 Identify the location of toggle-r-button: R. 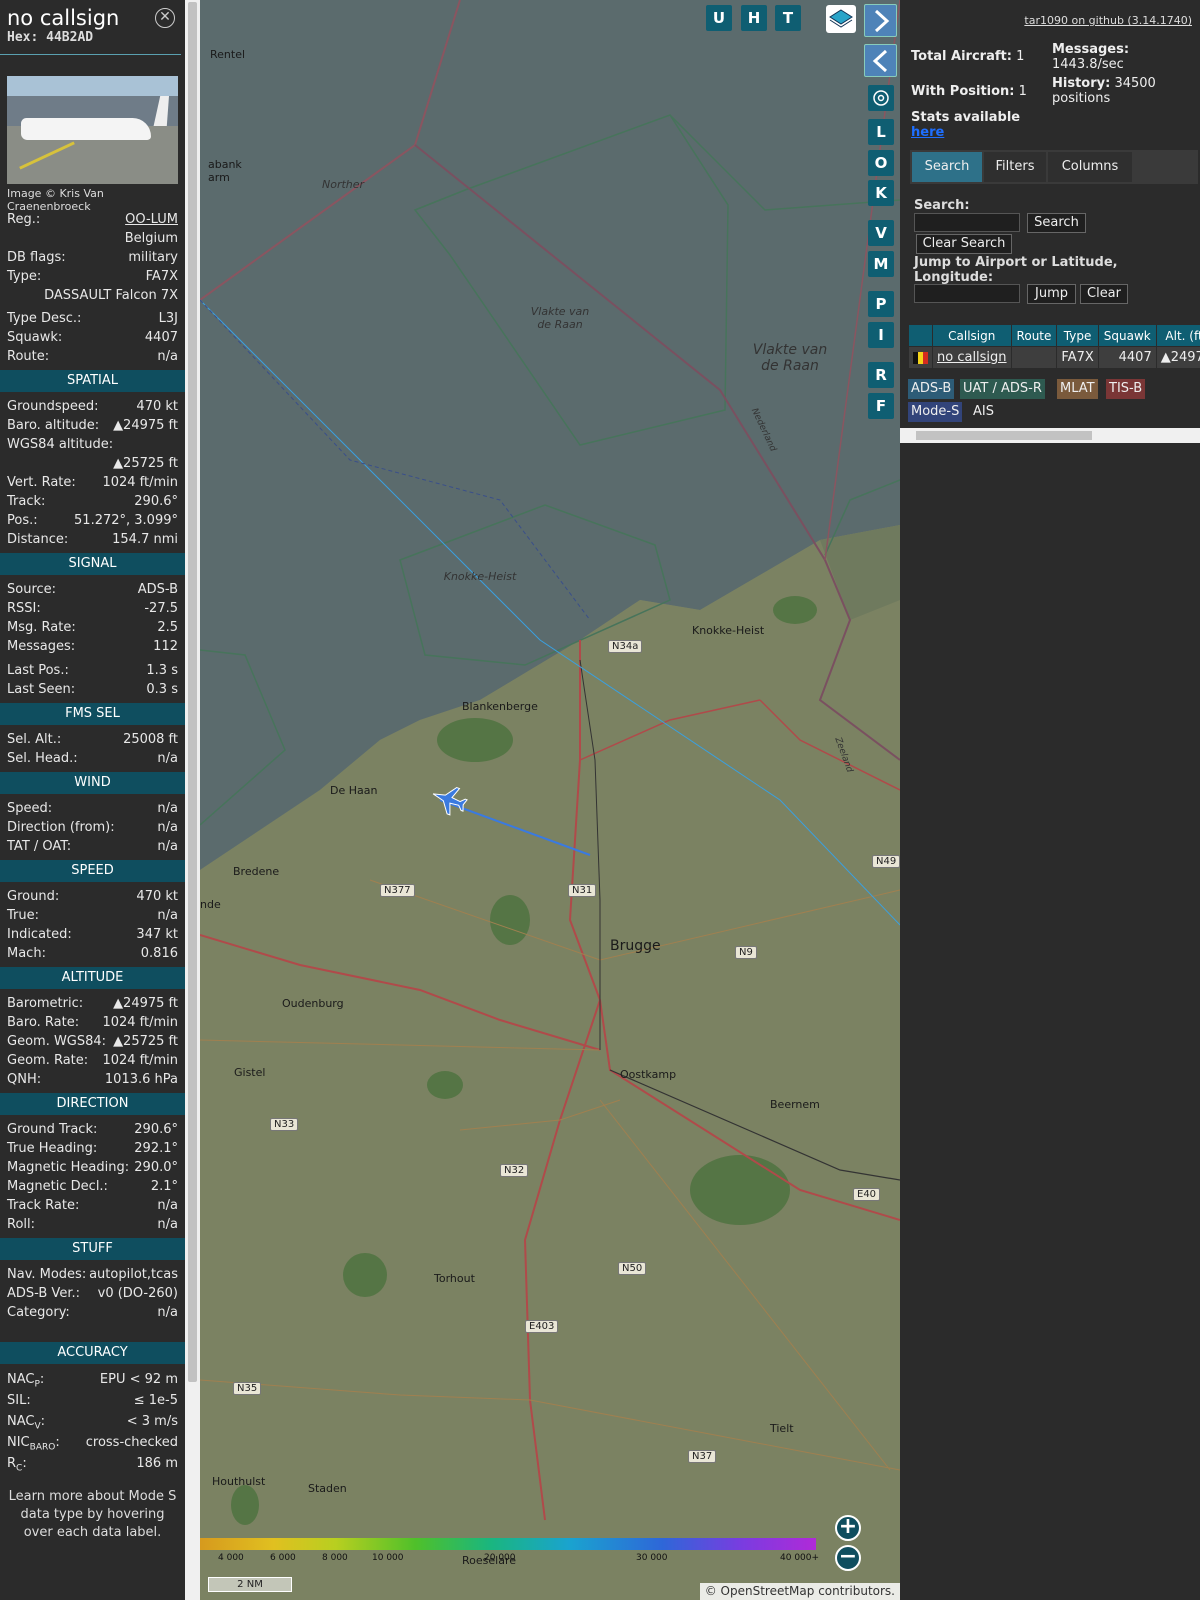
(881, 375).